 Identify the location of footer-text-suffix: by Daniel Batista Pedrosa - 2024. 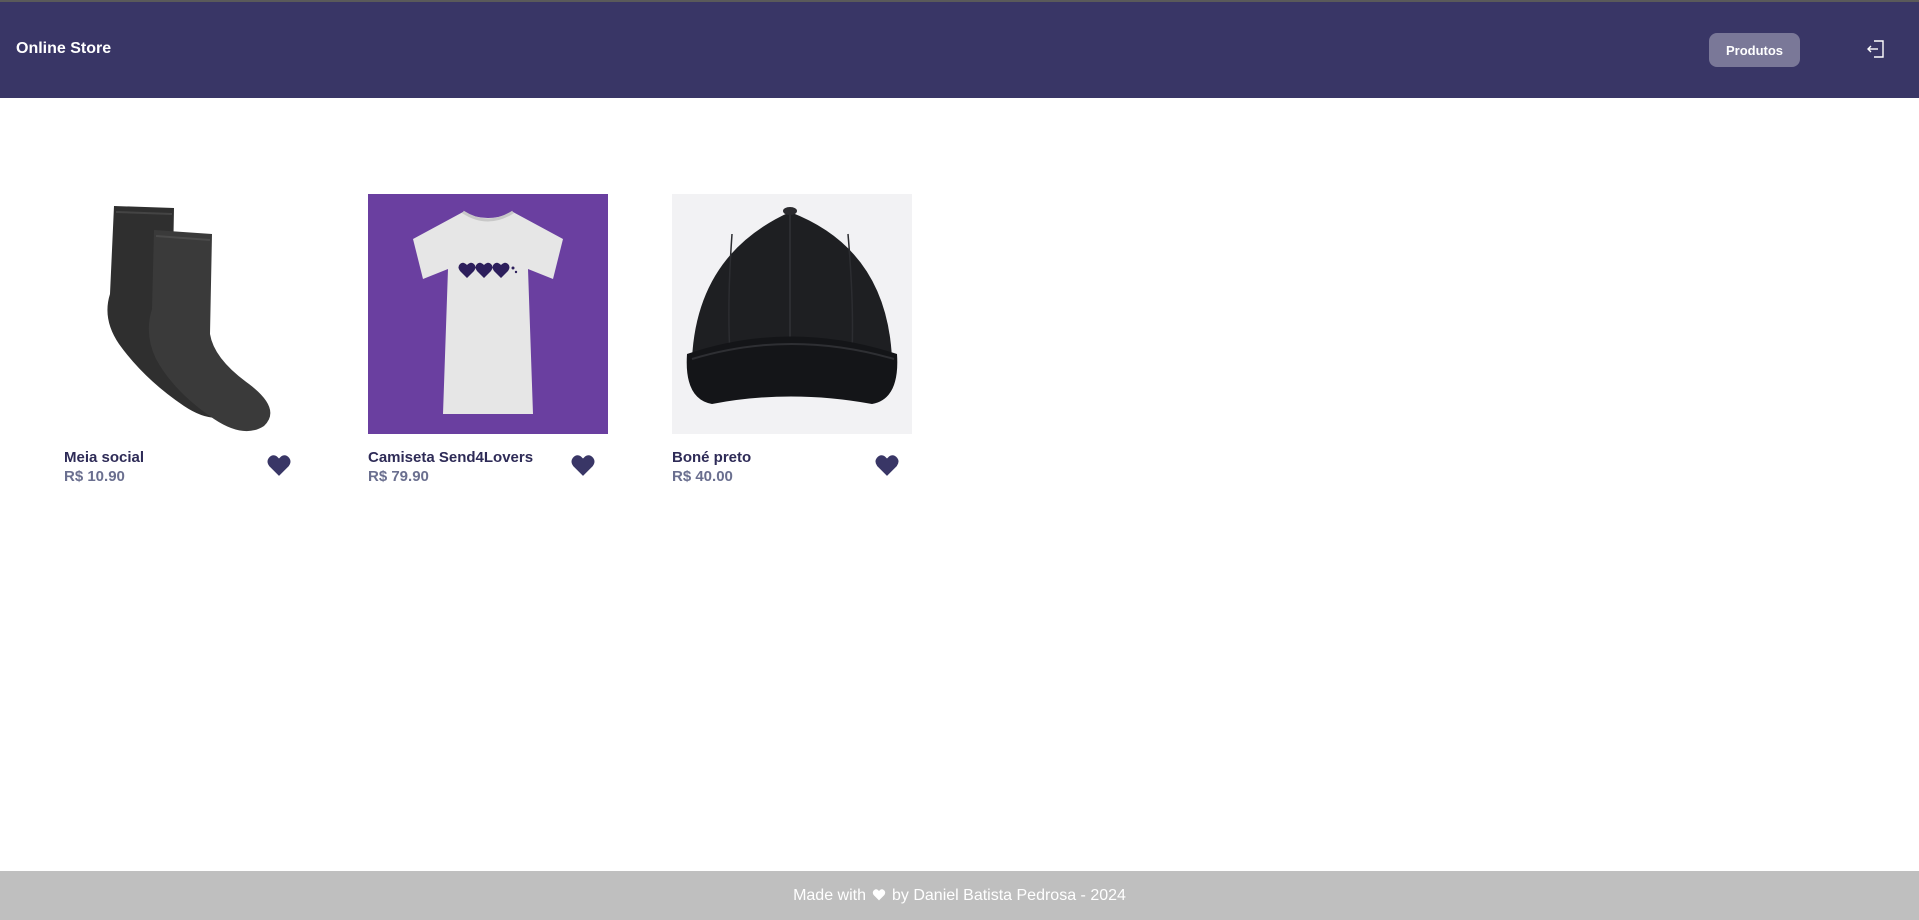
(1009, 895).